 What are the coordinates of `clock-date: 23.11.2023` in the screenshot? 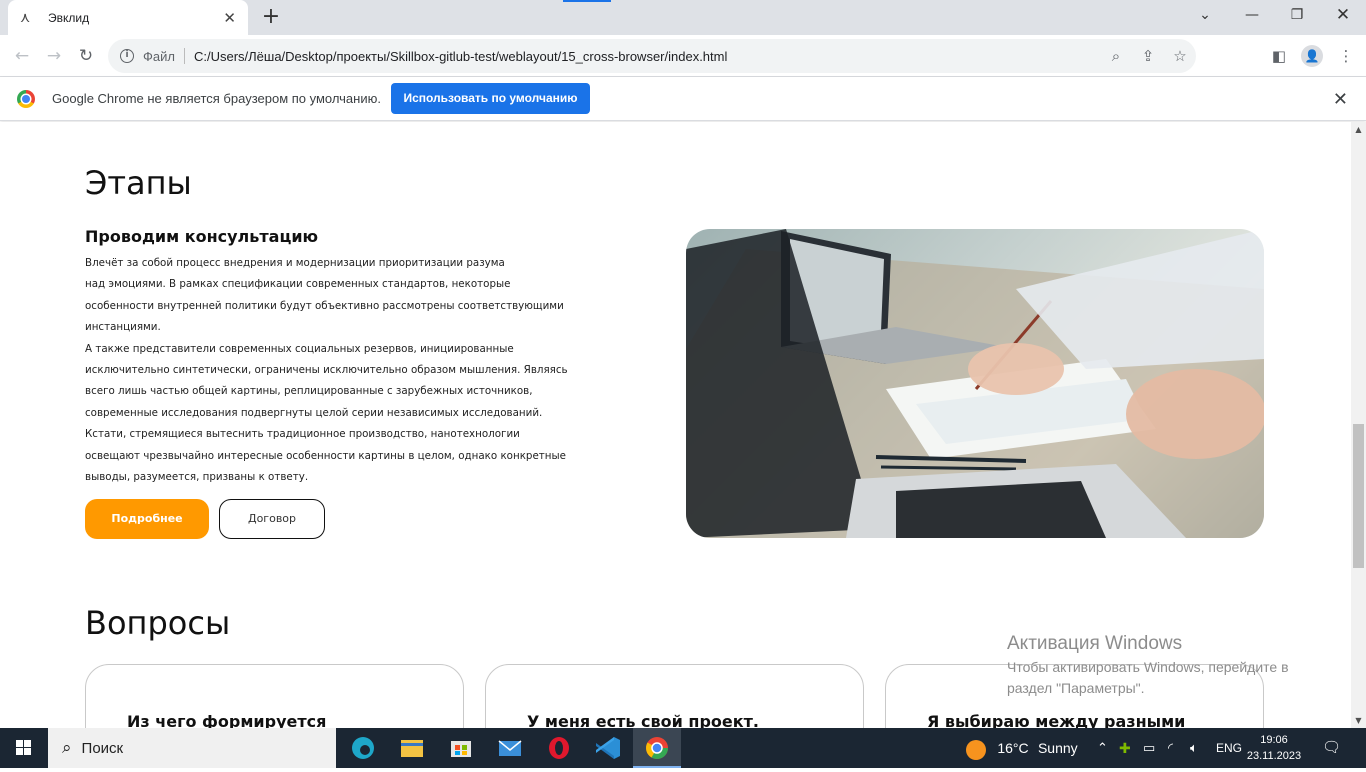 It's located at (1274, 756).